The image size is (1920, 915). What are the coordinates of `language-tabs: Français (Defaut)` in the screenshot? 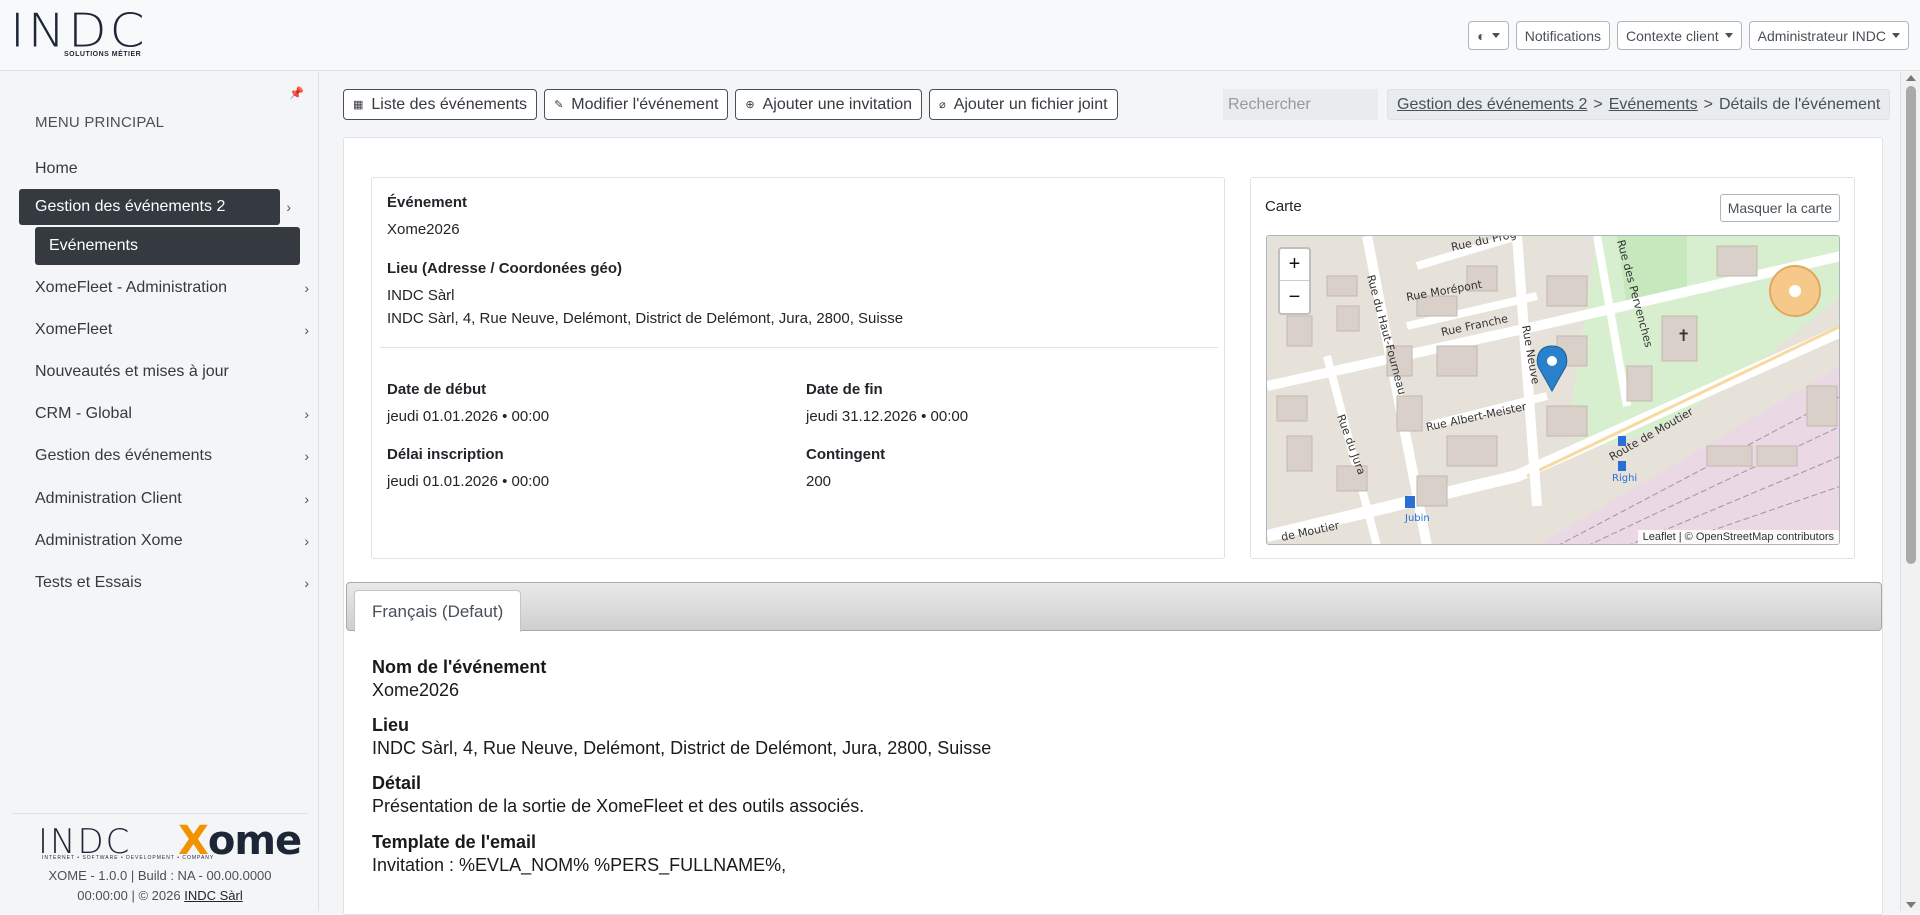 It's located at (1114, 607).